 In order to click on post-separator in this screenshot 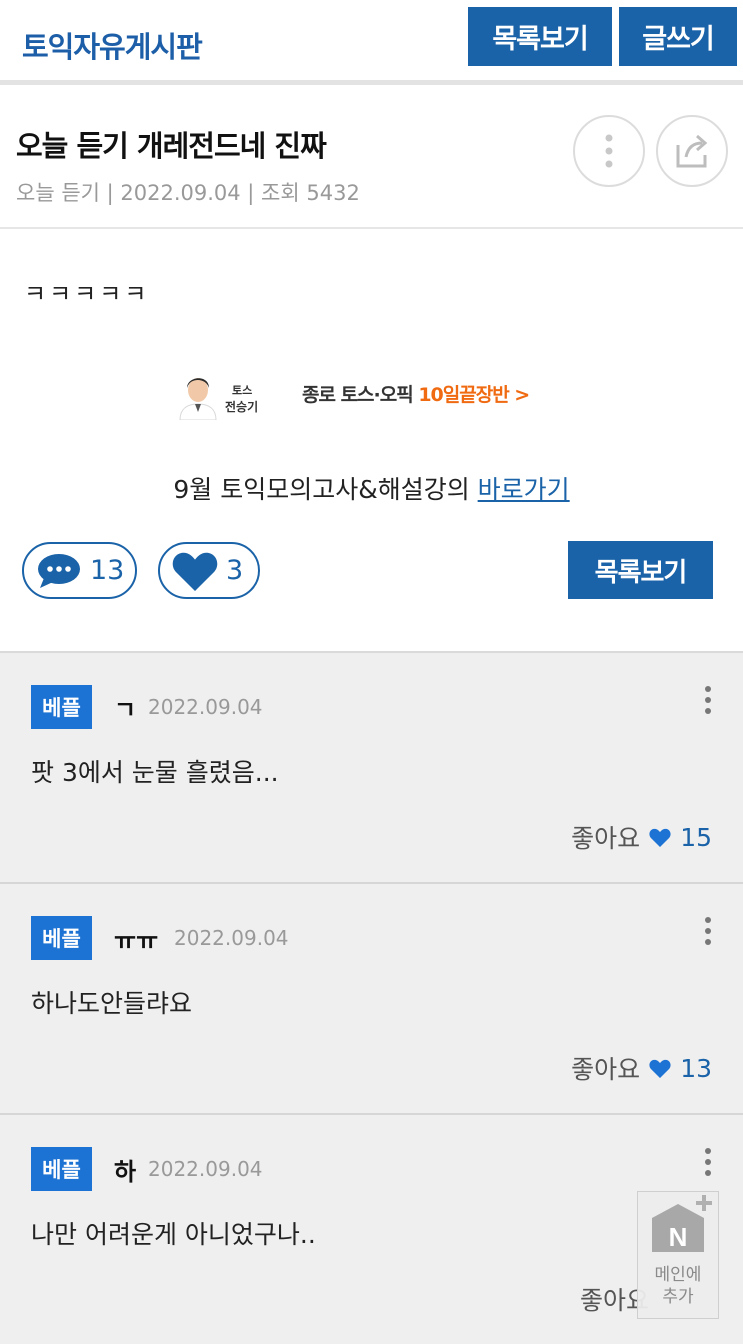, I will do `click(371, 228)`.